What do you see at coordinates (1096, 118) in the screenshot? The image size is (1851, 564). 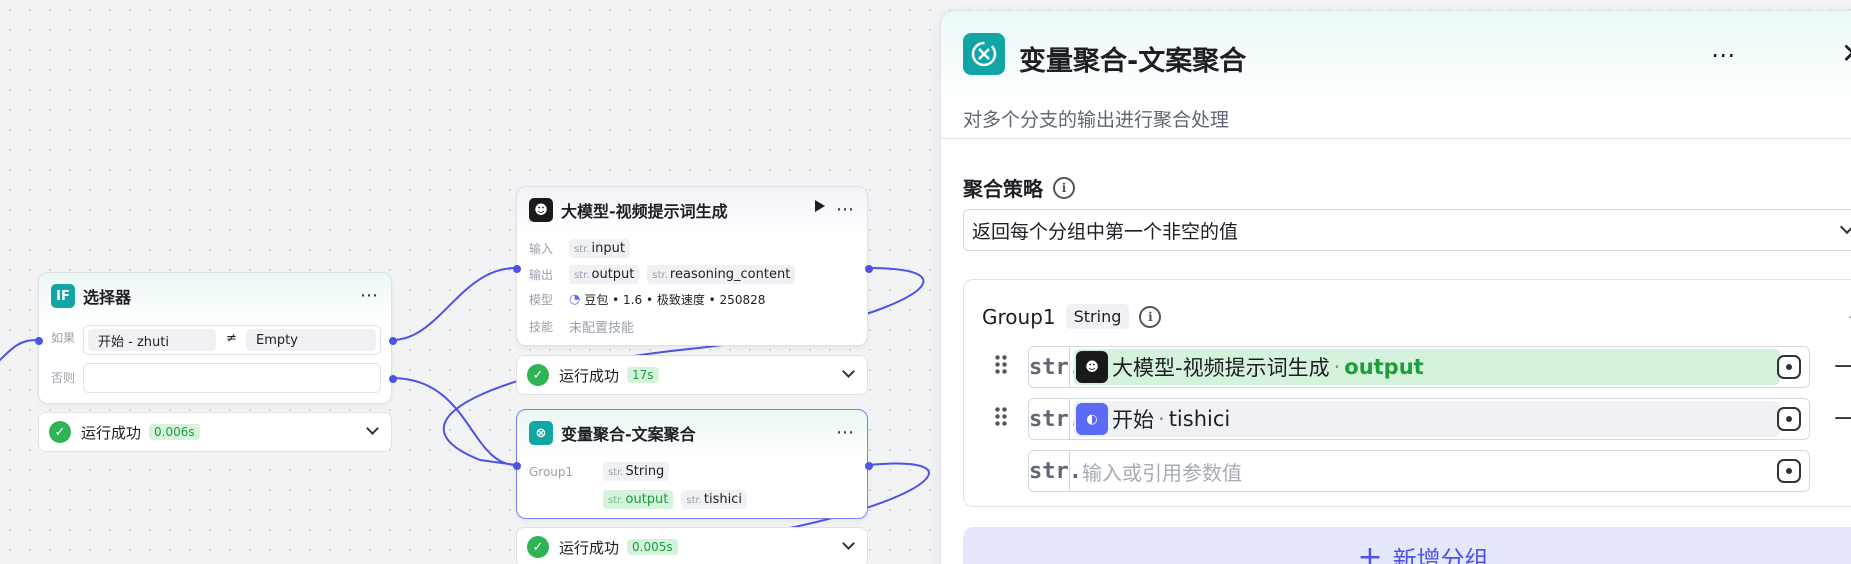 I see `panel-description: 对多个分支的输出进行聚合处理` at bounding box center [1096, 118].